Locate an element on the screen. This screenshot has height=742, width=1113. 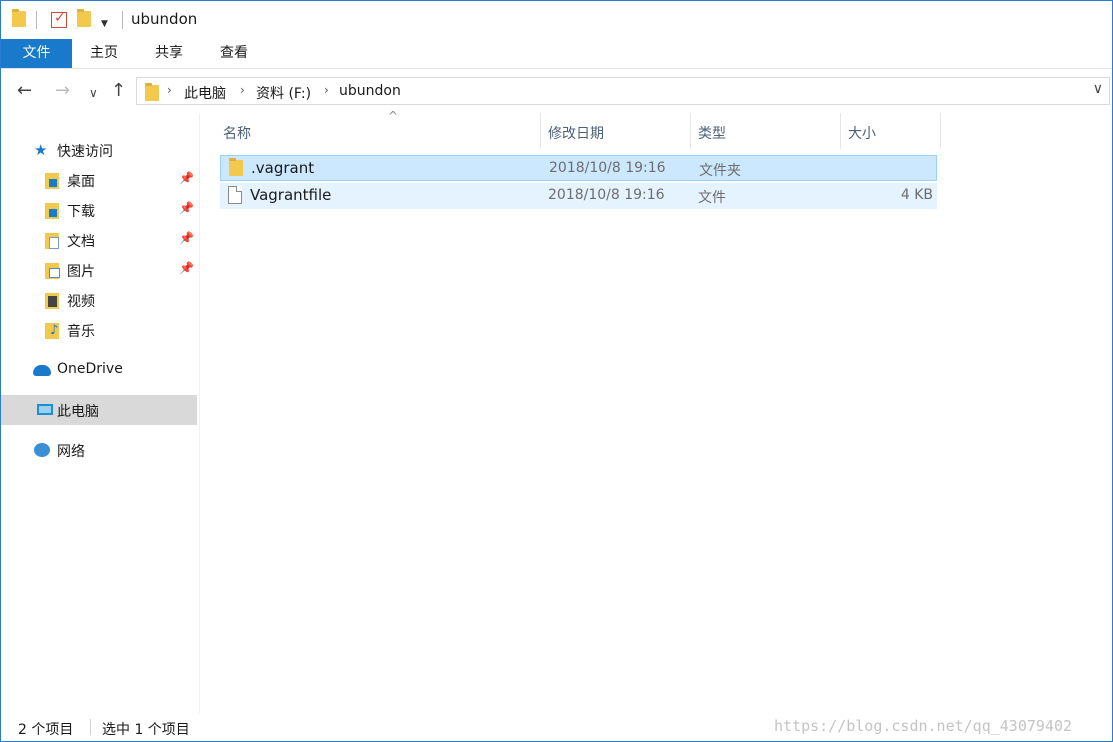
file-name: .vagrant is located at coordinates (283, 168).